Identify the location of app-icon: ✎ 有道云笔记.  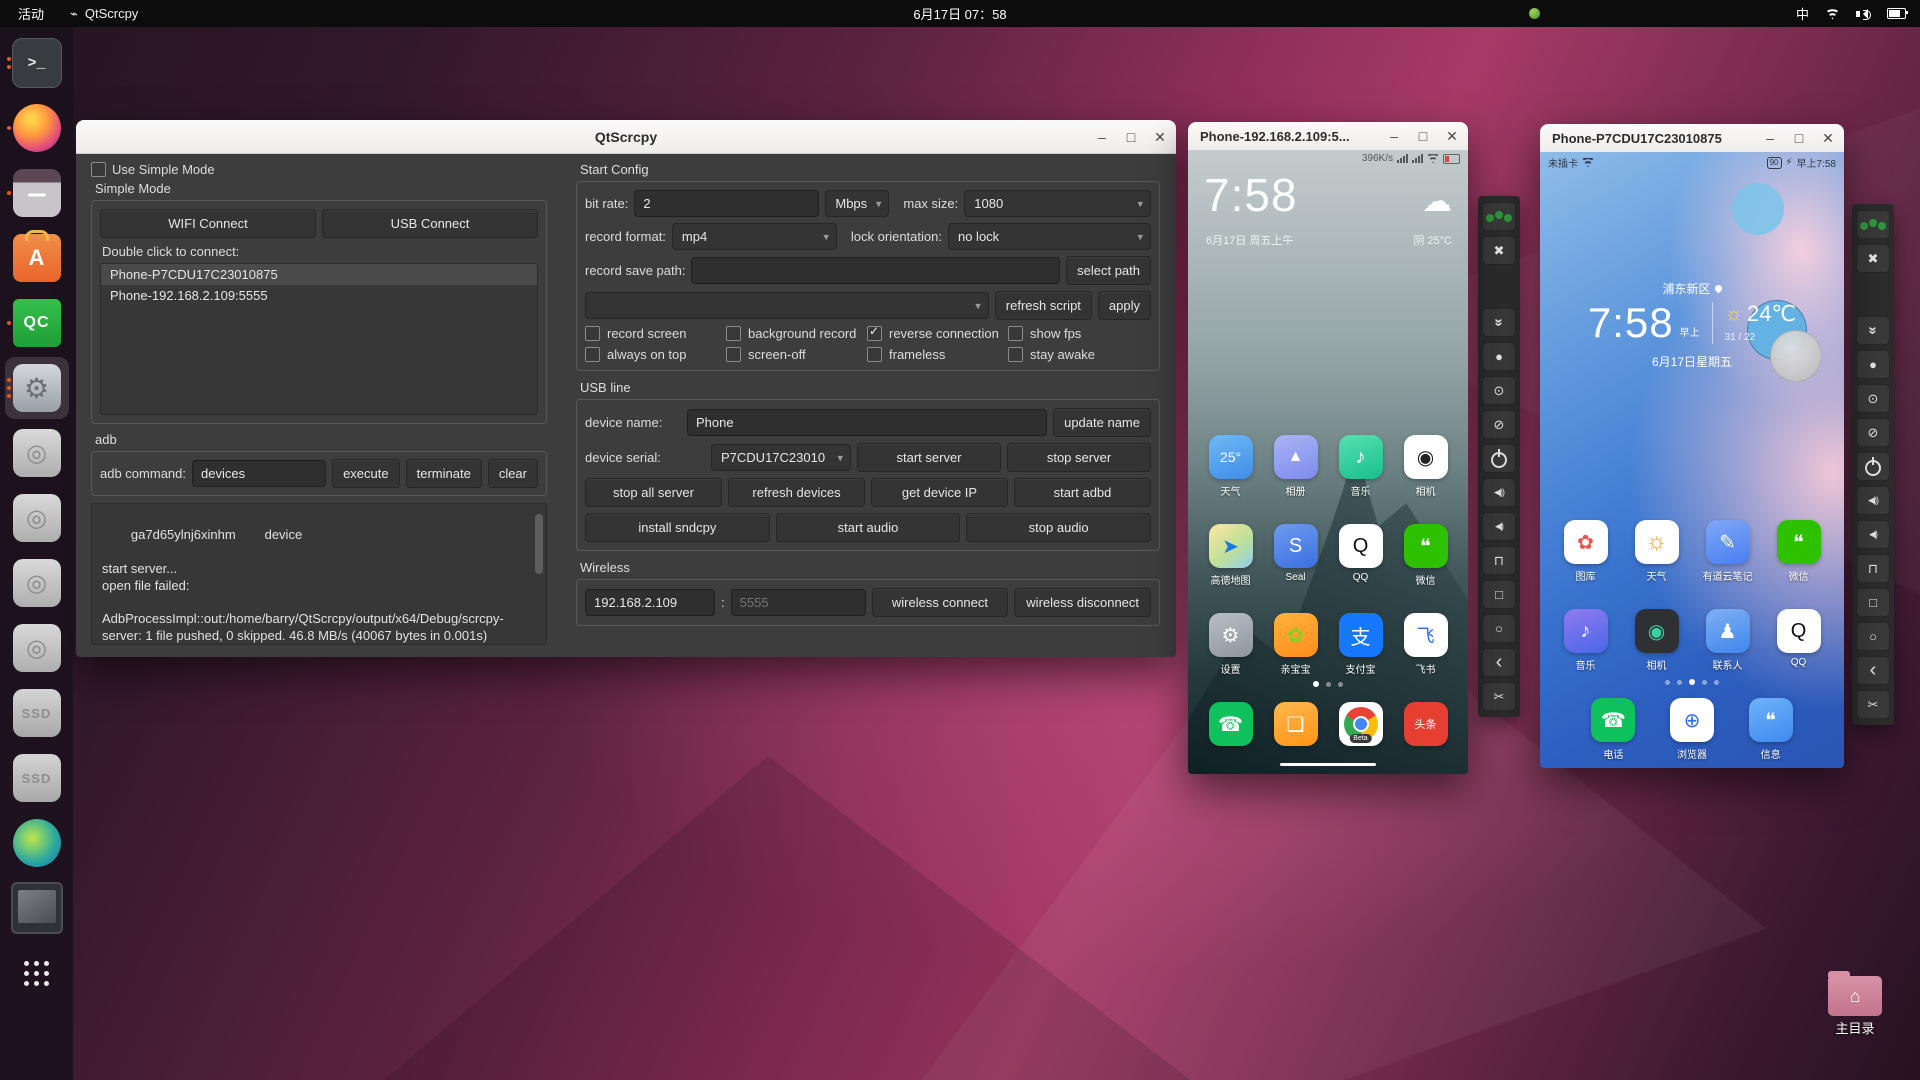
(1728, 551).